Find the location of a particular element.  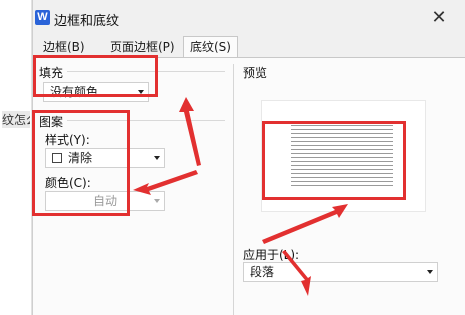

background-document-text: 纹怎么 is located at coordinates (16, 119).